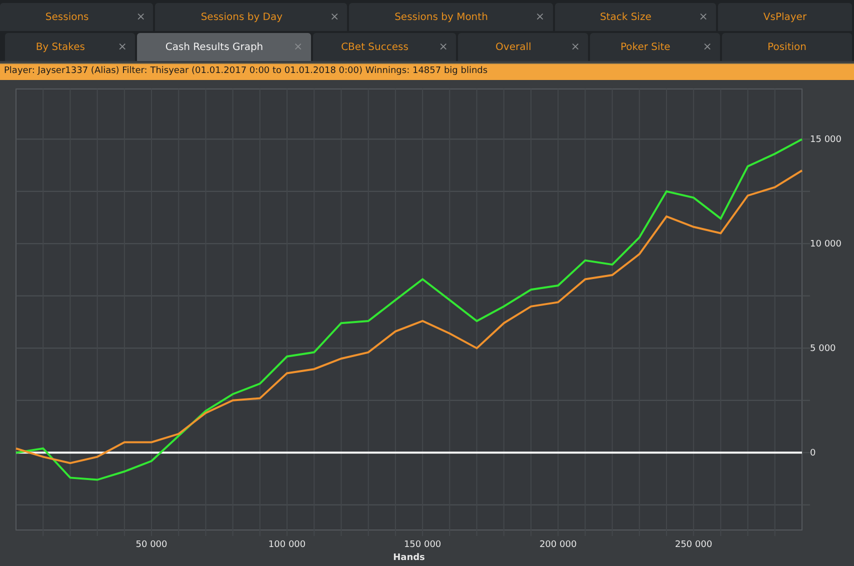 The width and height of the screenshot is (854, 566). Describe the element at coordinates (423, 545) in the screenshot. I see `x-tick-label: 150 000` at that location.